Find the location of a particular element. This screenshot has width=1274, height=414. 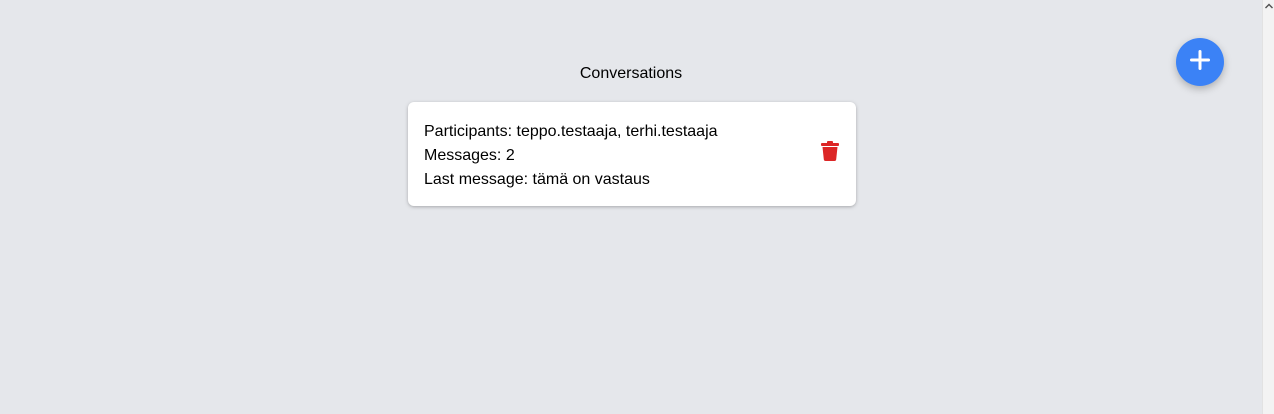

participants-label: Participants: is located at coordinates (468, 131).